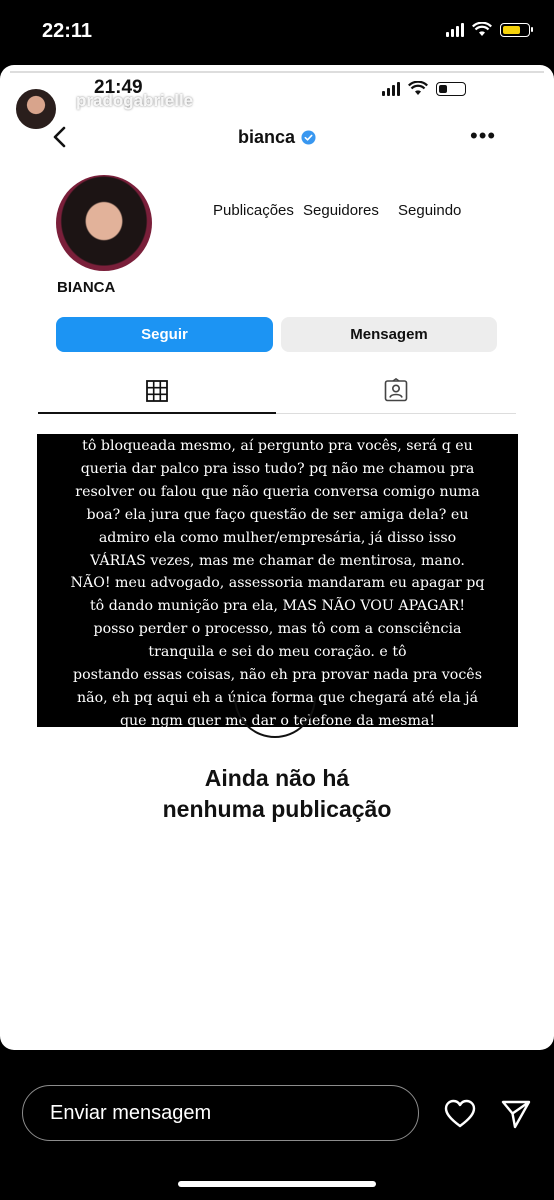 The width and height of the screenshot is (554, 1200). Describe the element at coordinates (131, 1113) in the screenshot. I see `message-input-placeholder: Enviar mensagem` at that location.